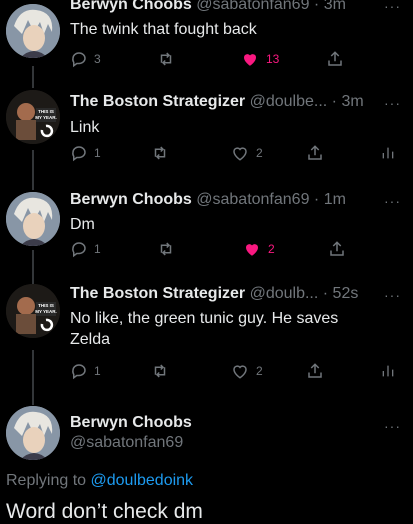 The image size is (413, 524). I want to click on tweet-text: Word don’t check dm, so click(104, 511).